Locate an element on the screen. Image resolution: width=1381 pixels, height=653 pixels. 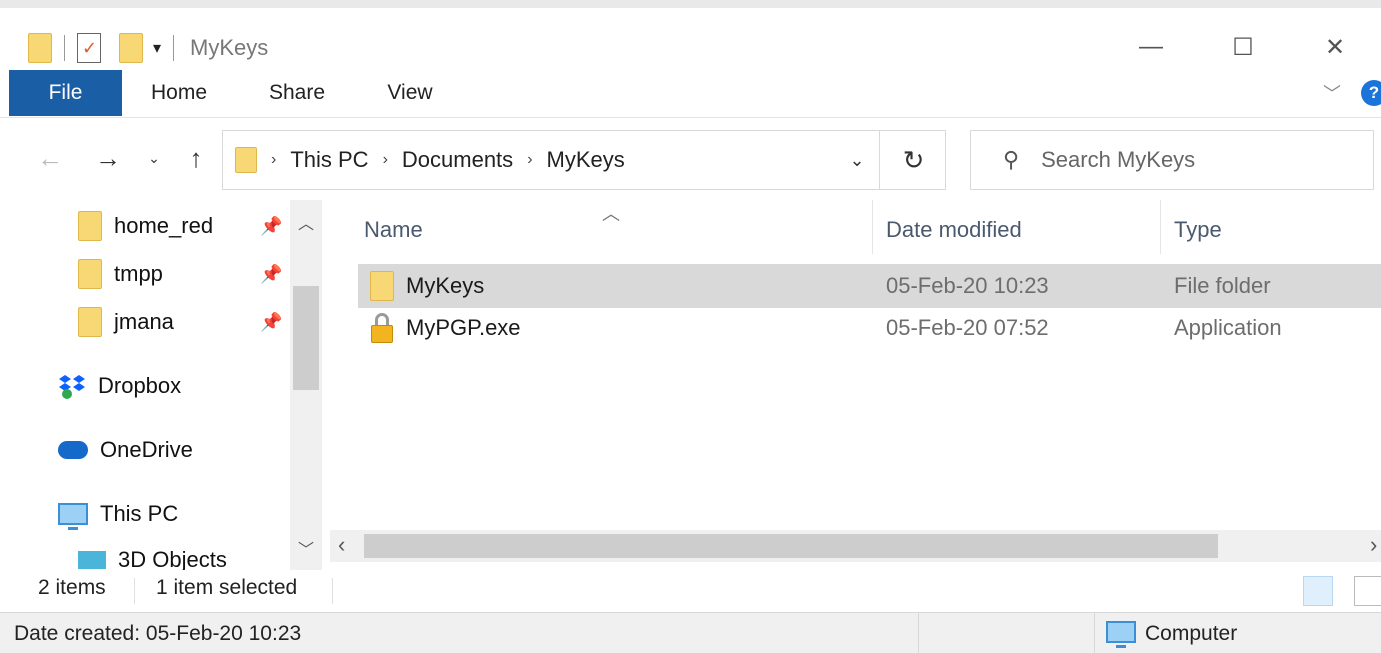
maximize-button: ☐ is located at coordinates (1243, 47).